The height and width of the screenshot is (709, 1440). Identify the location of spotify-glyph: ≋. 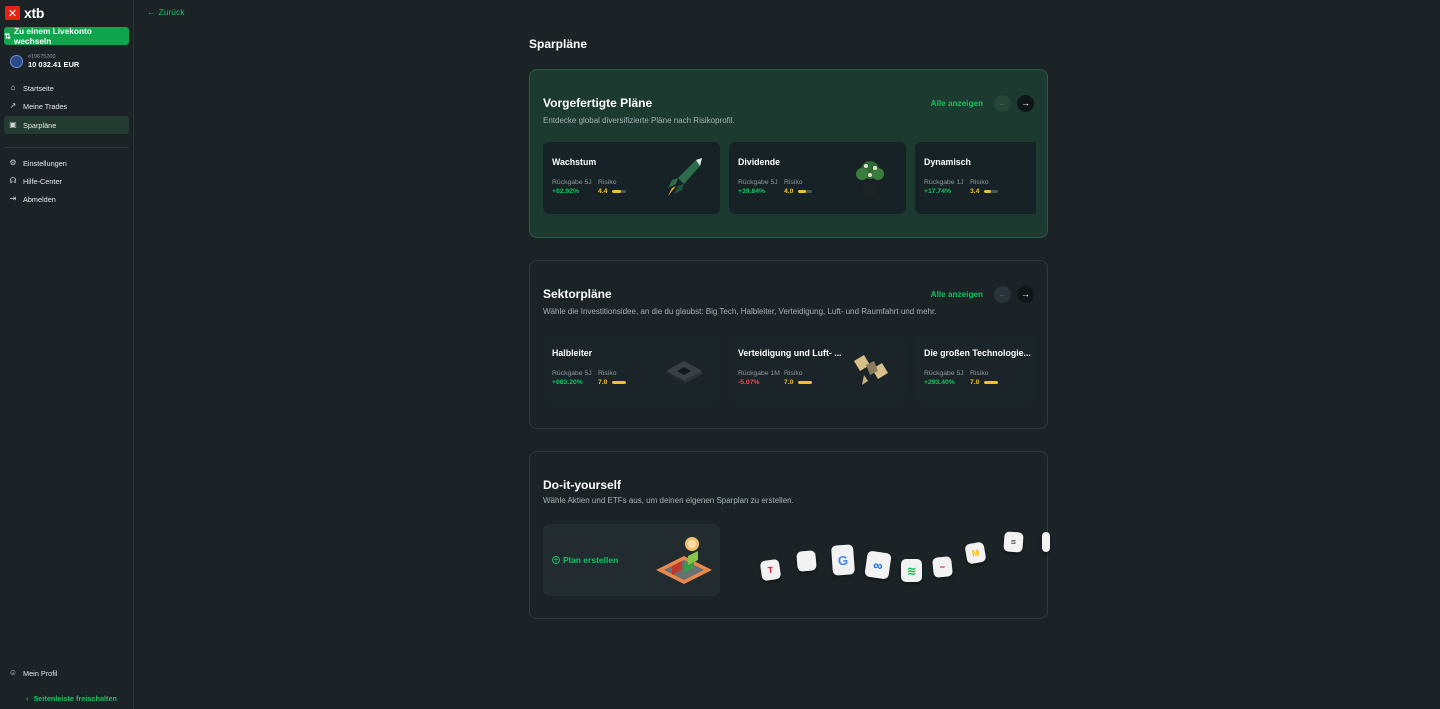
(911, 570).